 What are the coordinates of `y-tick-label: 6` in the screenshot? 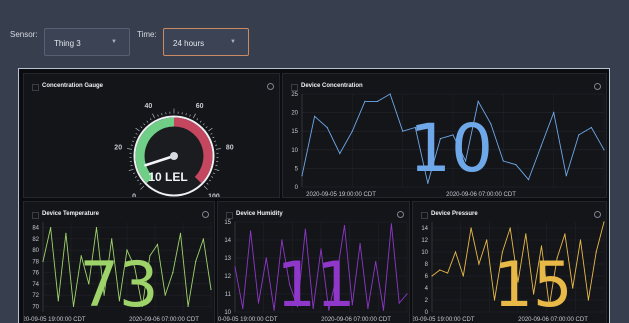 It's located at (427, 277).